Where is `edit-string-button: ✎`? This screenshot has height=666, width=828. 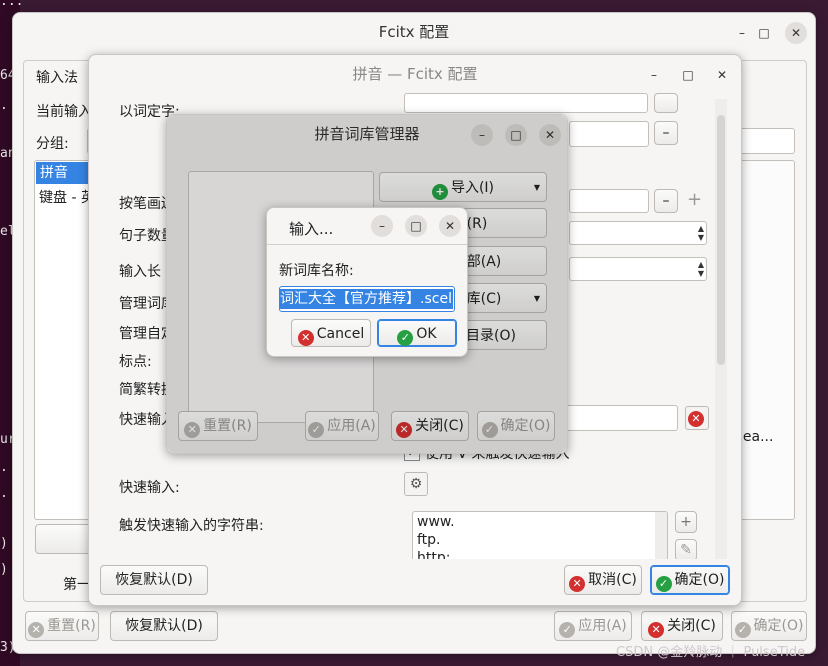
edit-string-button: ✎ is located at coordinates (686, 549).